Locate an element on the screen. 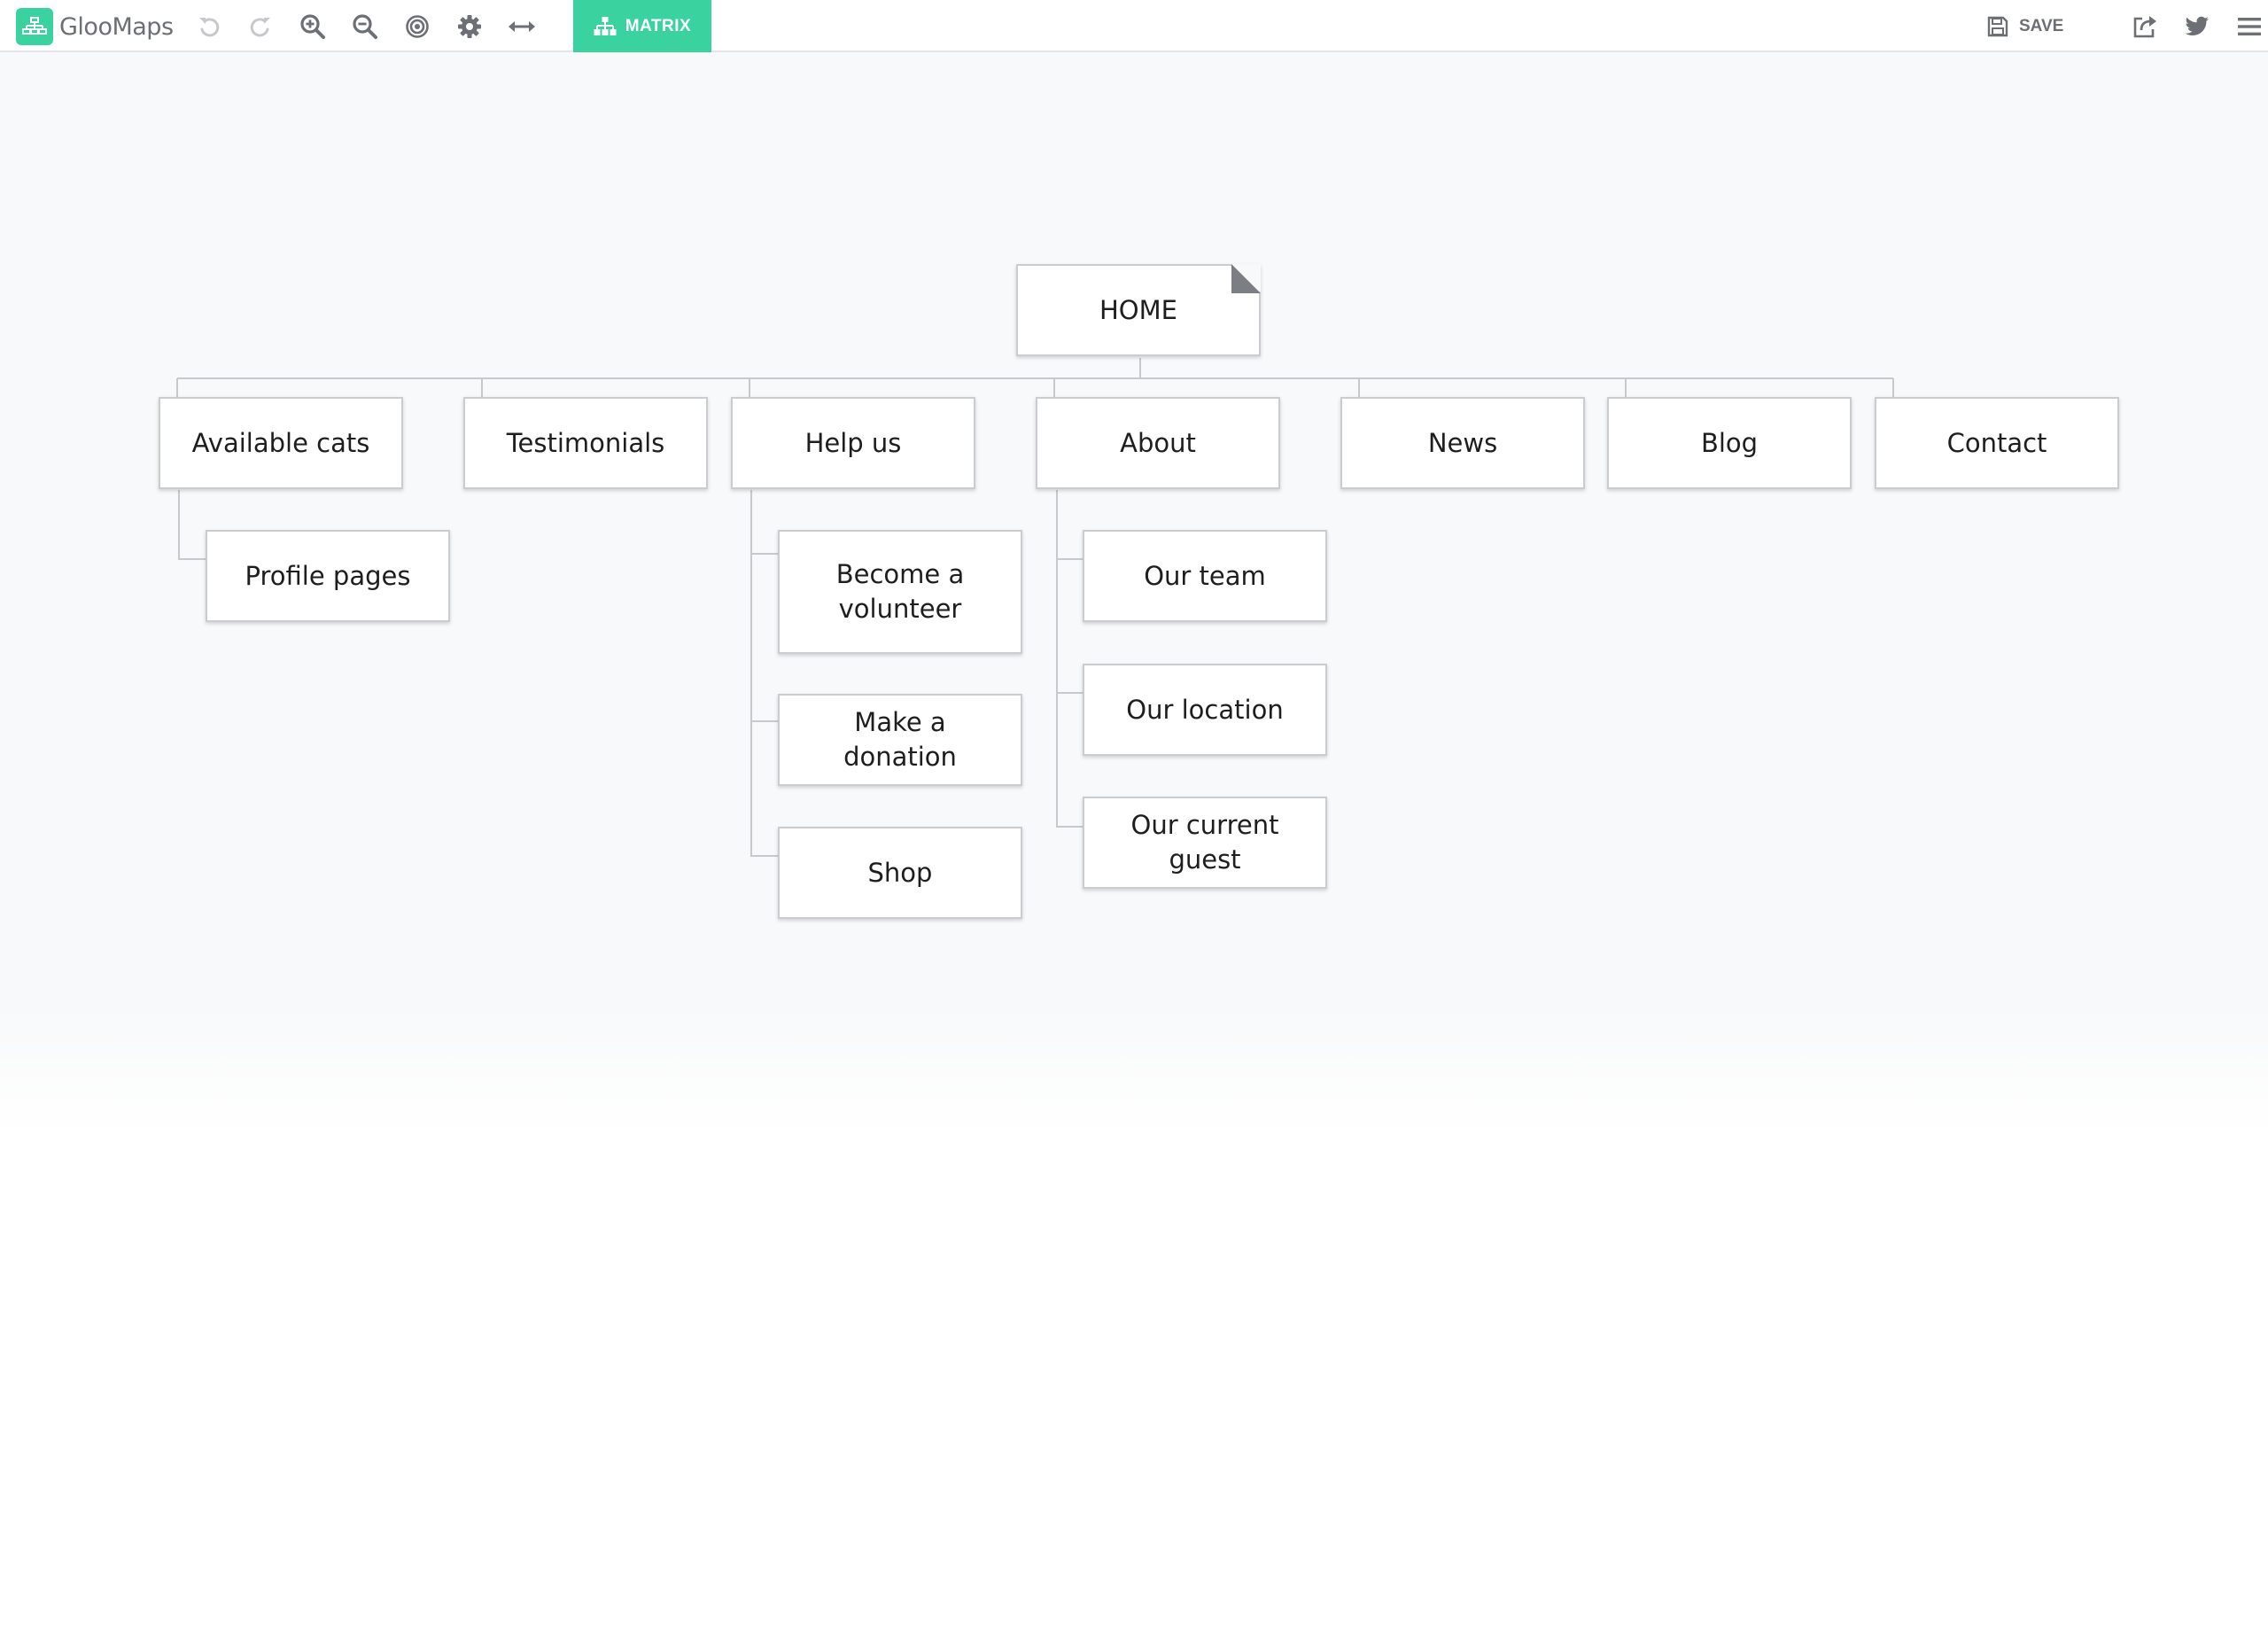 The image size is (2268, 1641). undo-icon is located at coordinates (209, 27).